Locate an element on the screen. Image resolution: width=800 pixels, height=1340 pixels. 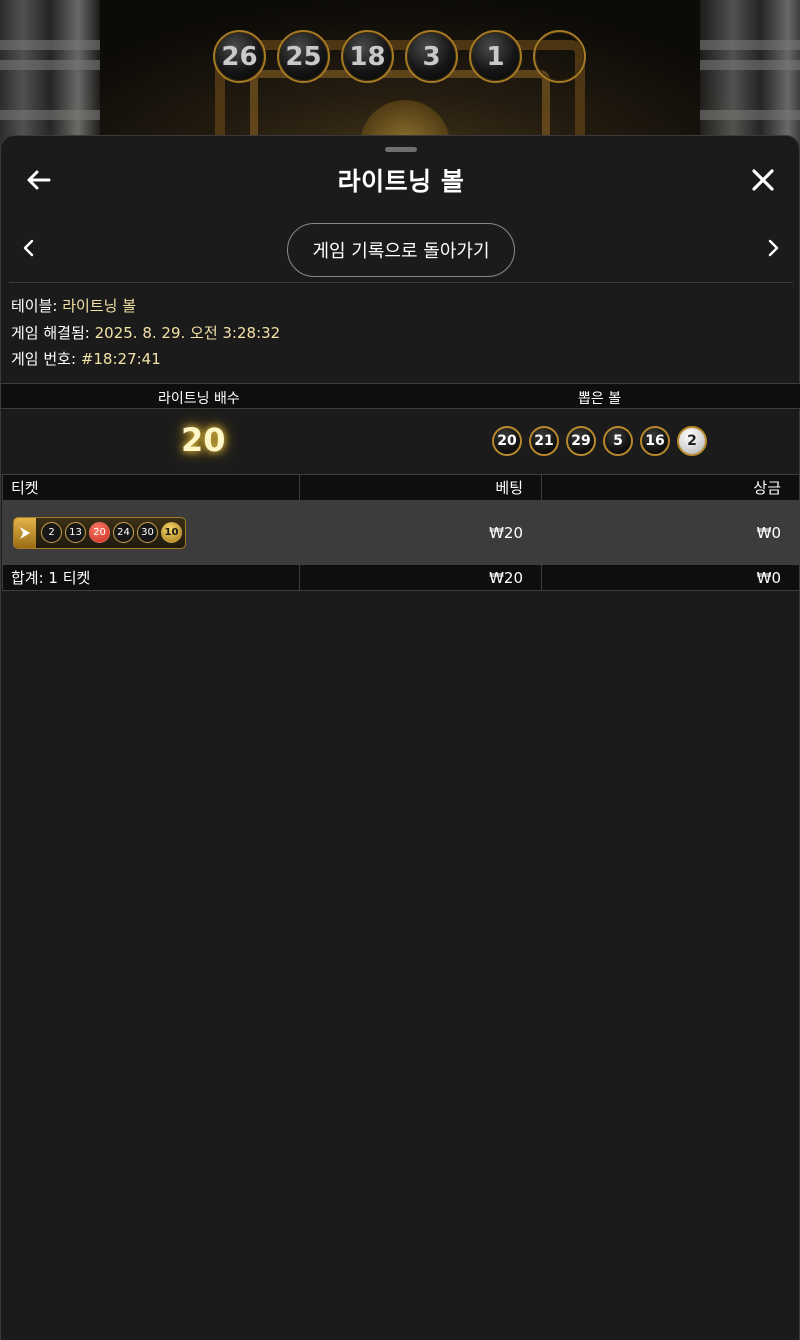
result-summary: 라이트닝 배수 뽑은 볼 20 20 21 29 5 16 2 is located at coordinates (400, 429).